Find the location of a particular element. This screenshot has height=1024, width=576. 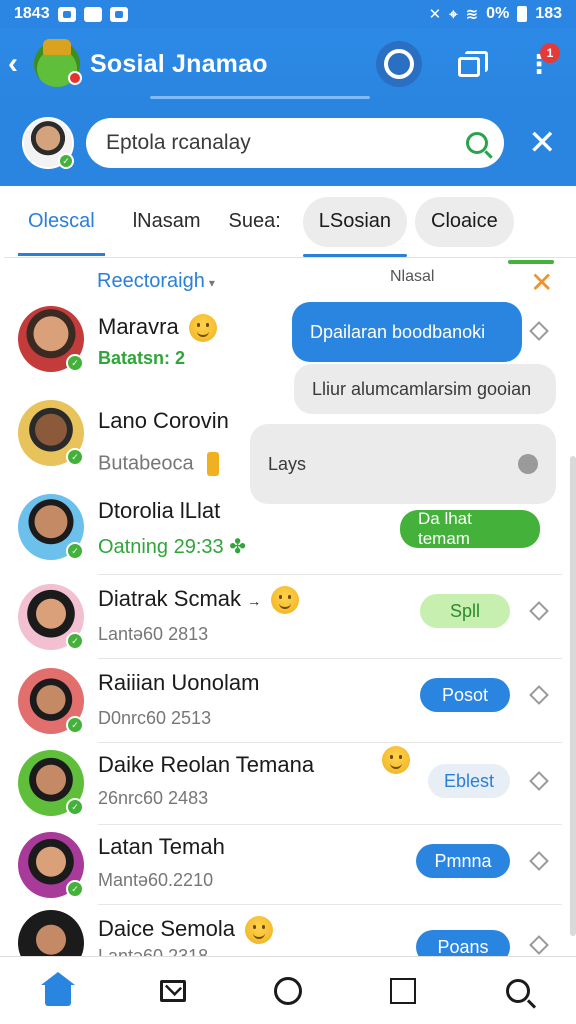

message-text: Lays is located at coordinates (287, 463).